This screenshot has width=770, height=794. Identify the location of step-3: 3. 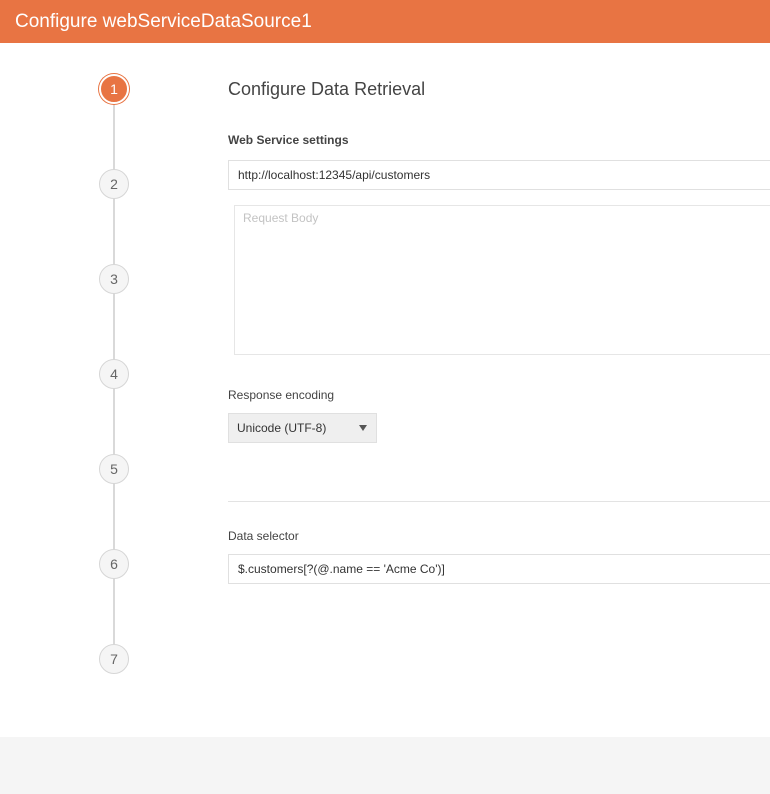
(114, 279).